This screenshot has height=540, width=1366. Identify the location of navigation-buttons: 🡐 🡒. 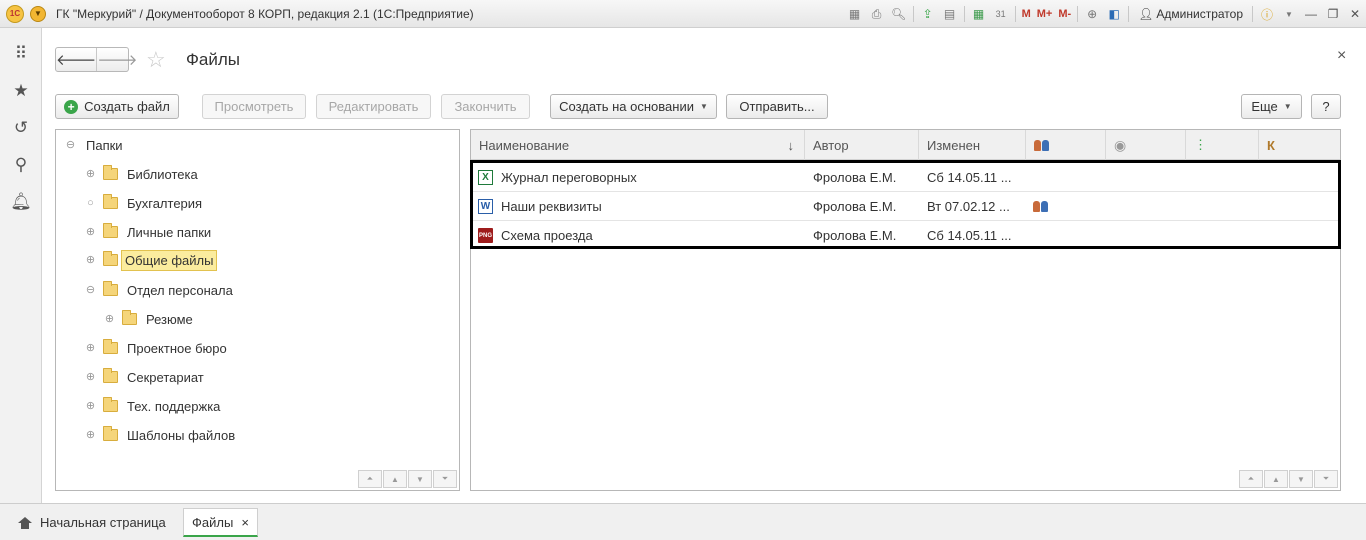
(96, 59).